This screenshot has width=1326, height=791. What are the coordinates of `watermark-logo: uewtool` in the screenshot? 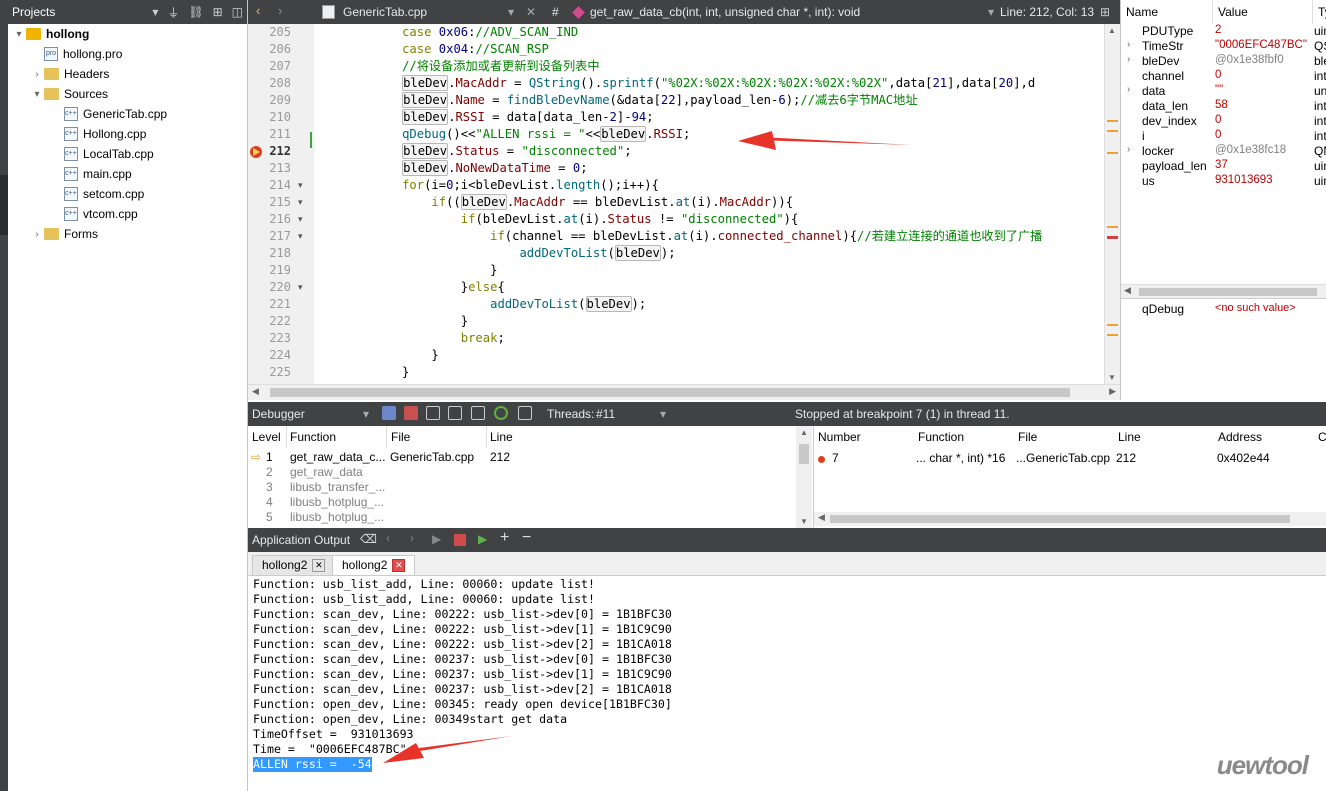 It's located at (1262, 765).